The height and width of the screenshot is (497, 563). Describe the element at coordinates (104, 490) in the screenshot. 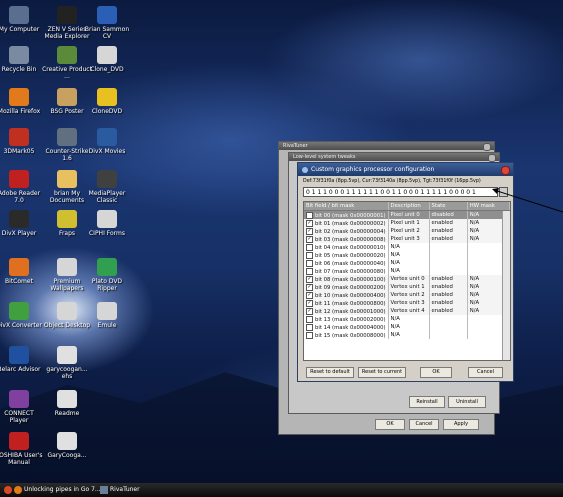

I see `rivatuner-icon` at that location.